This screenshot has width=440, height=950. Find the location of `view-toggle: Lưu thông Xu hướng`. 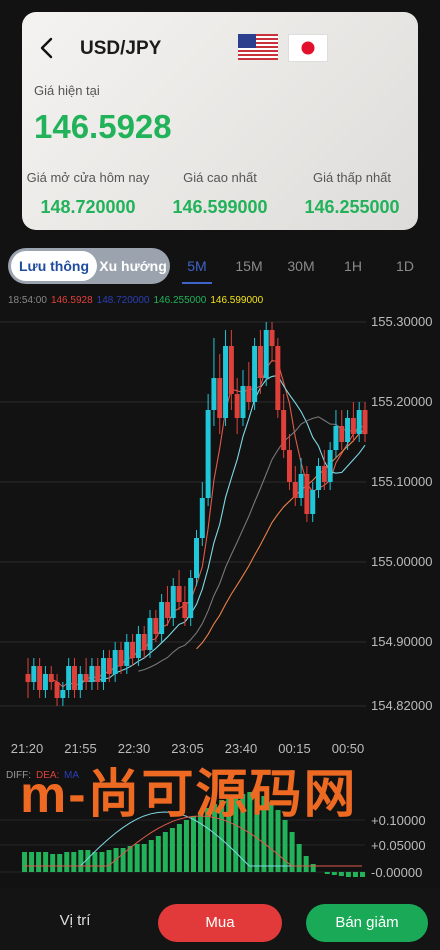

view-toggle: Lưu thông Xu hướng is located at coordinates (89, 266).